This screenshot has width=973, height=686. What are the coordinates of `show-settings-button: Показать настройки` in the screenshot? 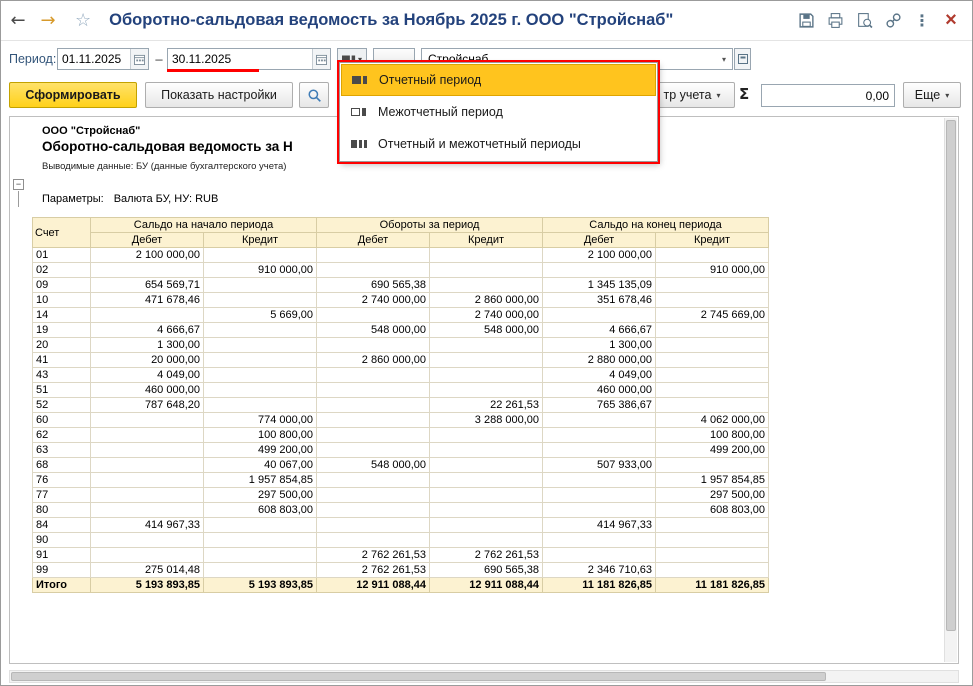 It's located at (219, 95).